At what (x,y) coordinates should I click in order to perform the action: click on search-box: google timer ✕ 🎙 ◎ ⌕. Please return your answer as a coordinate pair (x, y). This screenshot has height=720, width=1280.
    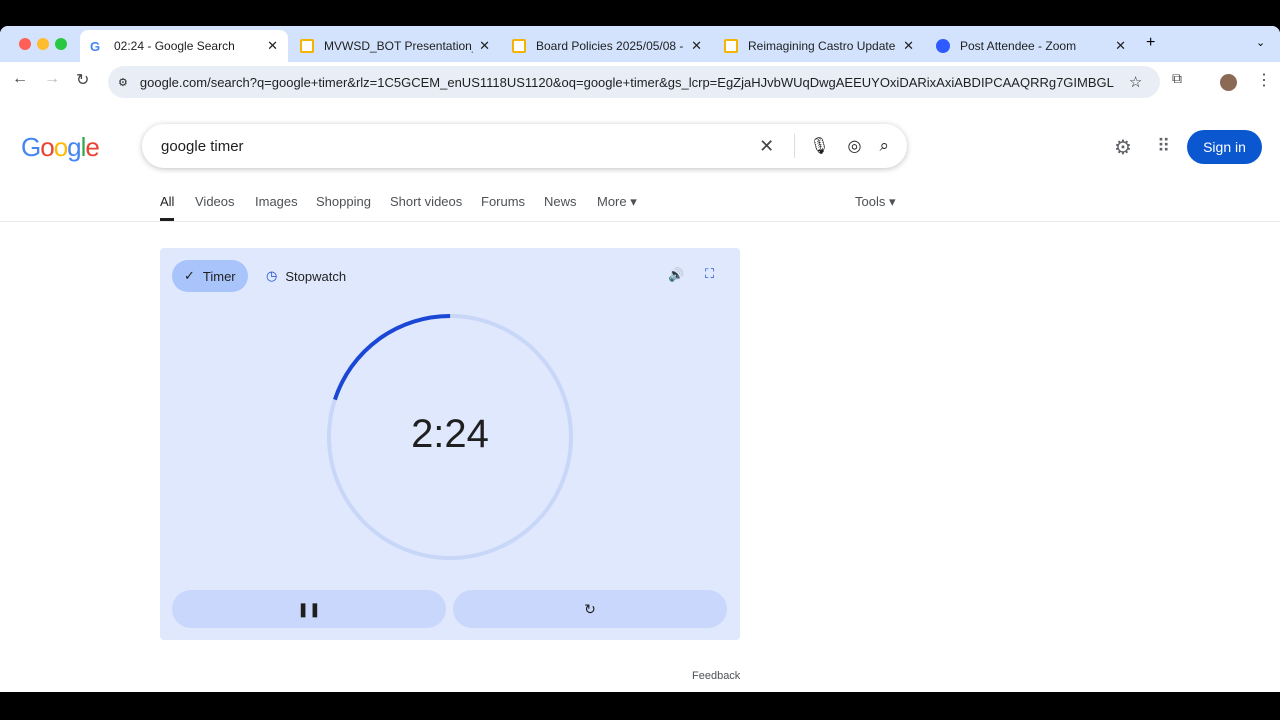
    Looking at the image, I should click on (524, 146).